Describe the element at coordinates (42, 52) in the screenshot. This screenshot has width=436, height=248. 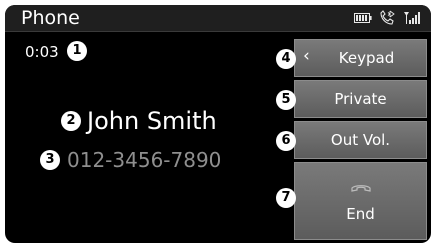
I see `call-duration: 0:03` at that location.